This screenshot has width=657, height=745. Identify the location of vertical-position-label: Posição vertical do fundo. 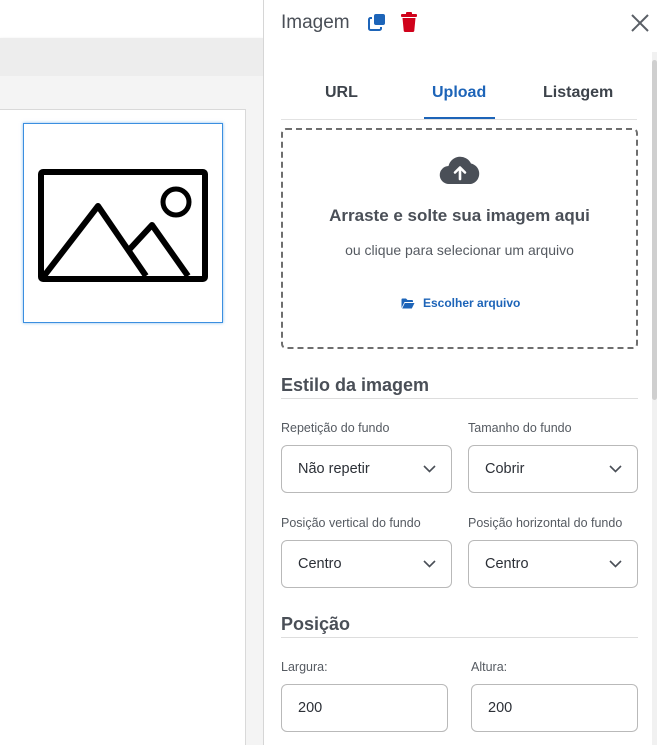
(351, 523).